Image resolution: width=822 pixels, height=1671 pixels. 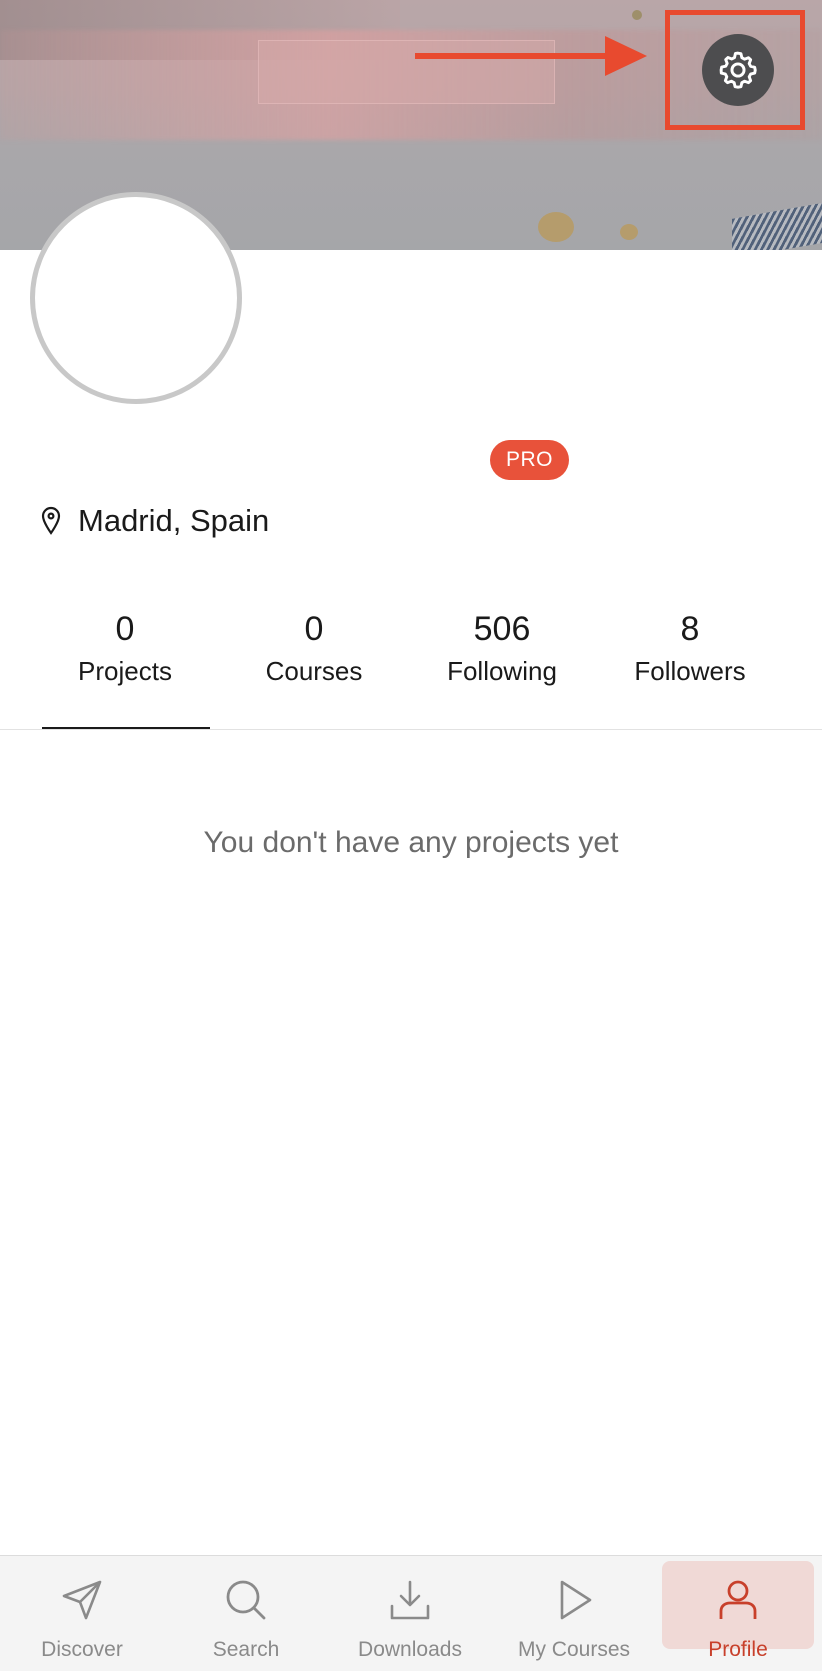 I want to click on search-icon, so click(x=246, y=1600).